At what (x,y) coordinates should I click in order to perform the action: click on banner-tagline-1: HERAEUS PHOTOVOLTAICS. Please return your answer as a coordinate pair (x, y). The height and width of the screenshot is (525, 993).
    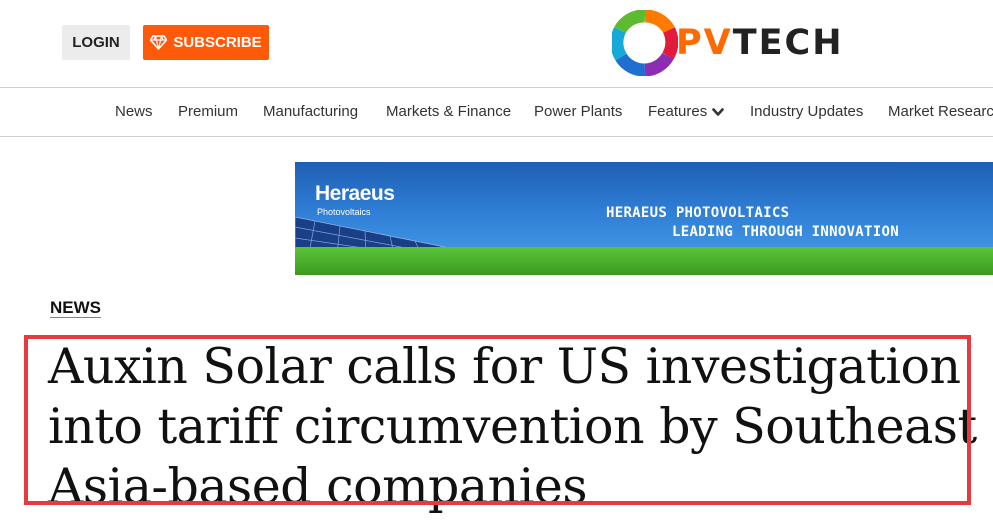
    Looking at the image, I should click on (698, 213).